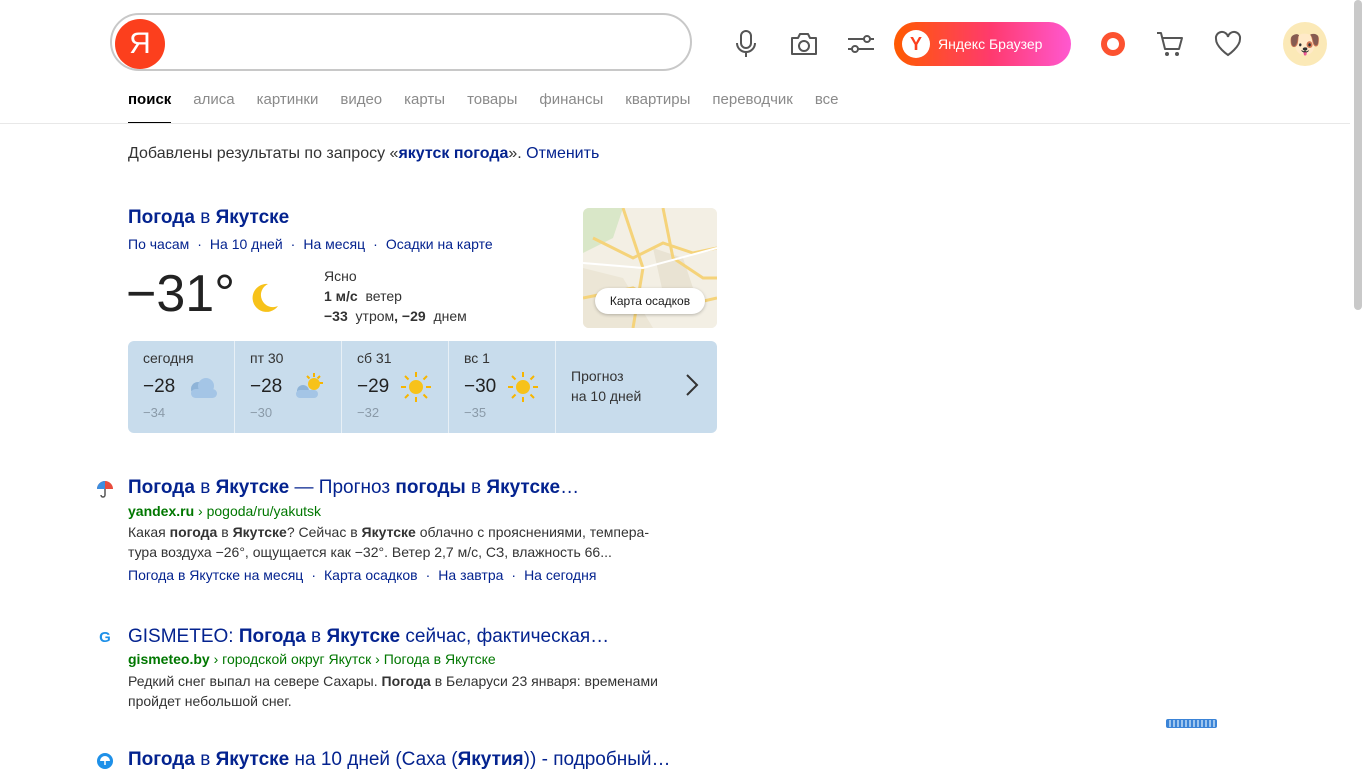  I want to click on forecast-day-label: сб 31, so click(374, 358).